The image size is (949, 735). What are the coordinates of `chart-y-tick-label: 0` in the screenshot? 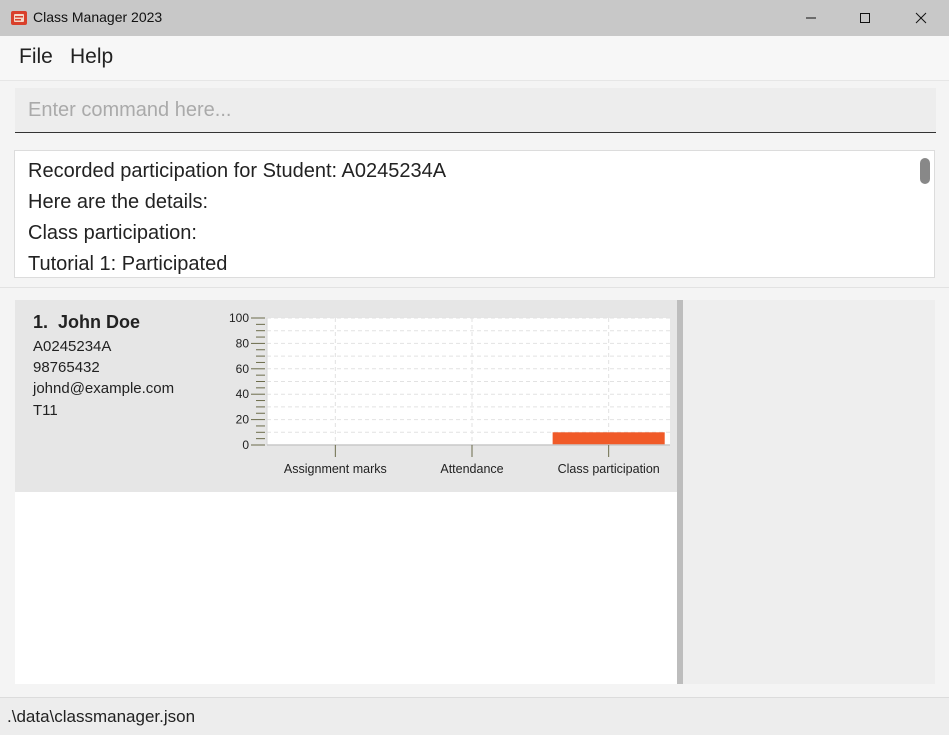 It's located at (245, 445).